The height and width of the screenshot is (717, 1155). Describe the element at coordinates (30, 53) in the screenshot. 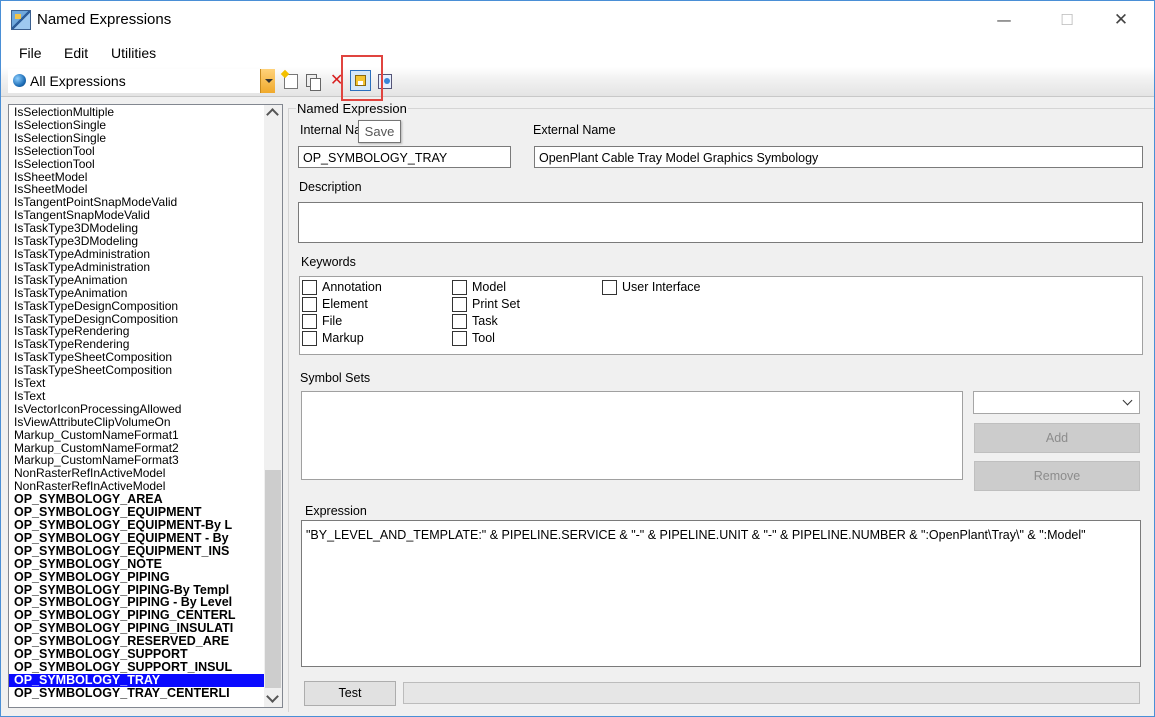

I see `menu-file: File` at that location.